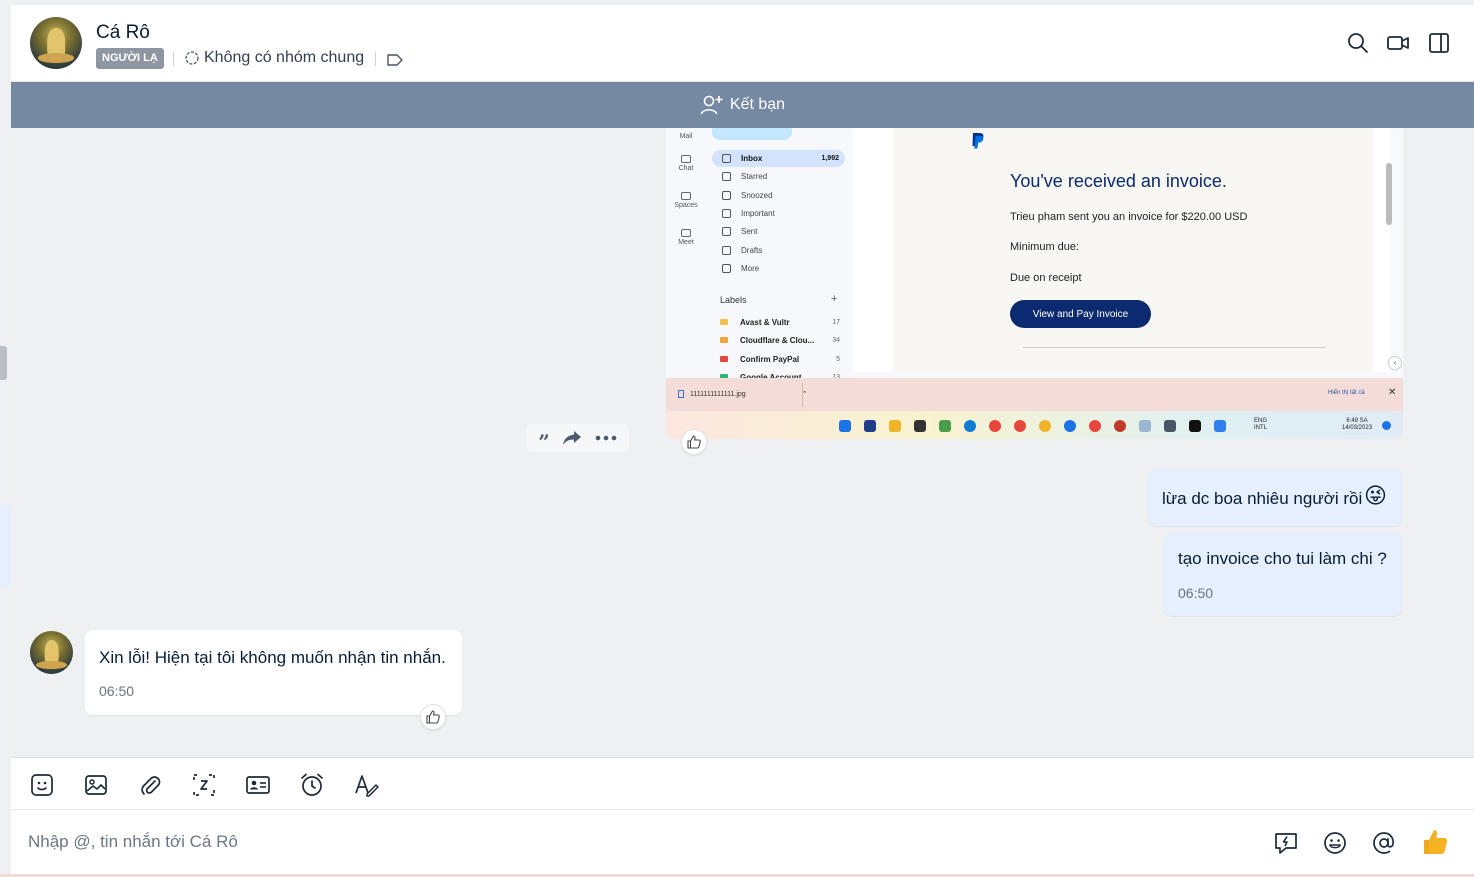 The height and width of the screenshot is (877, 1474). What do you see at coordinates (1346, 393) in the screenshot?
I see `download-show-all: Hiển thị tất cả` at bounding box center [1346, 393].